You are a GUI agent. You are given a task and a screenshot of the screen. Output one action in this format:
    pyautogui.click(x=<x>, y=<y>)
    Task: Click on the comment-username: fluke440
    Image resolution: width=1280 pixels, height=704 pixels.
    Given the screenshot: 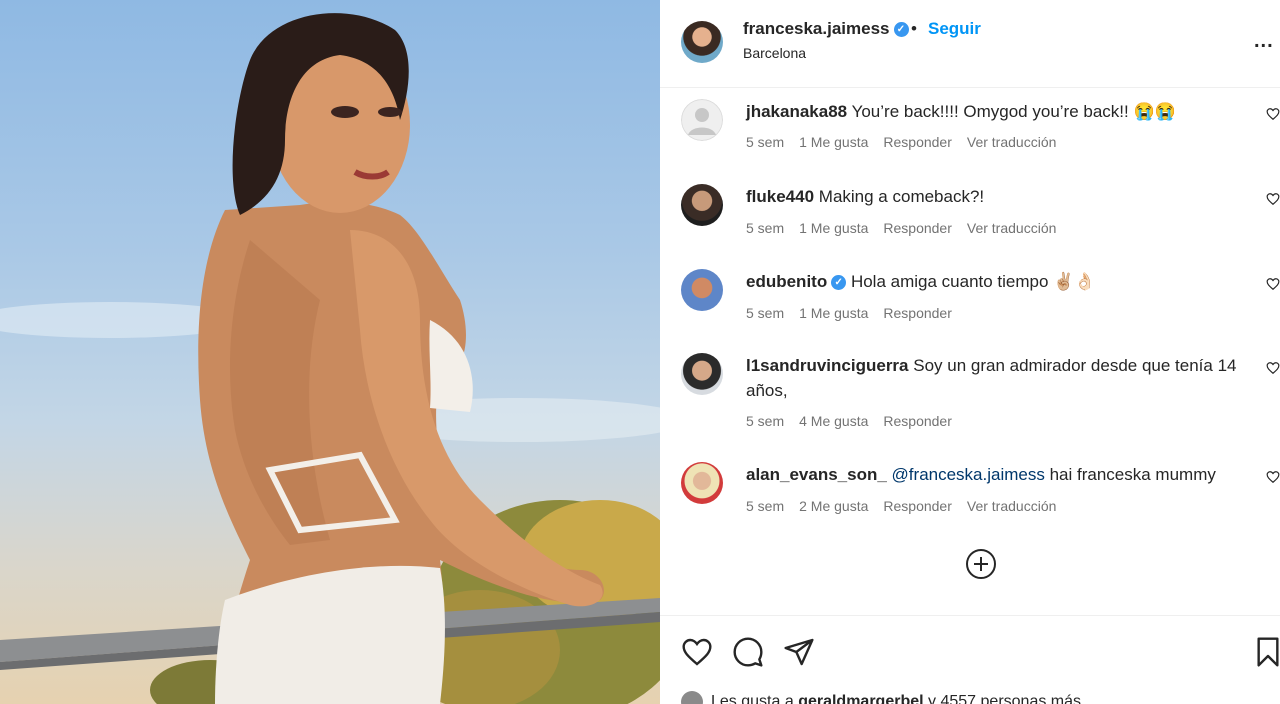 What is the action you would take?
    pyautogui.click(x=780, y=196)
    